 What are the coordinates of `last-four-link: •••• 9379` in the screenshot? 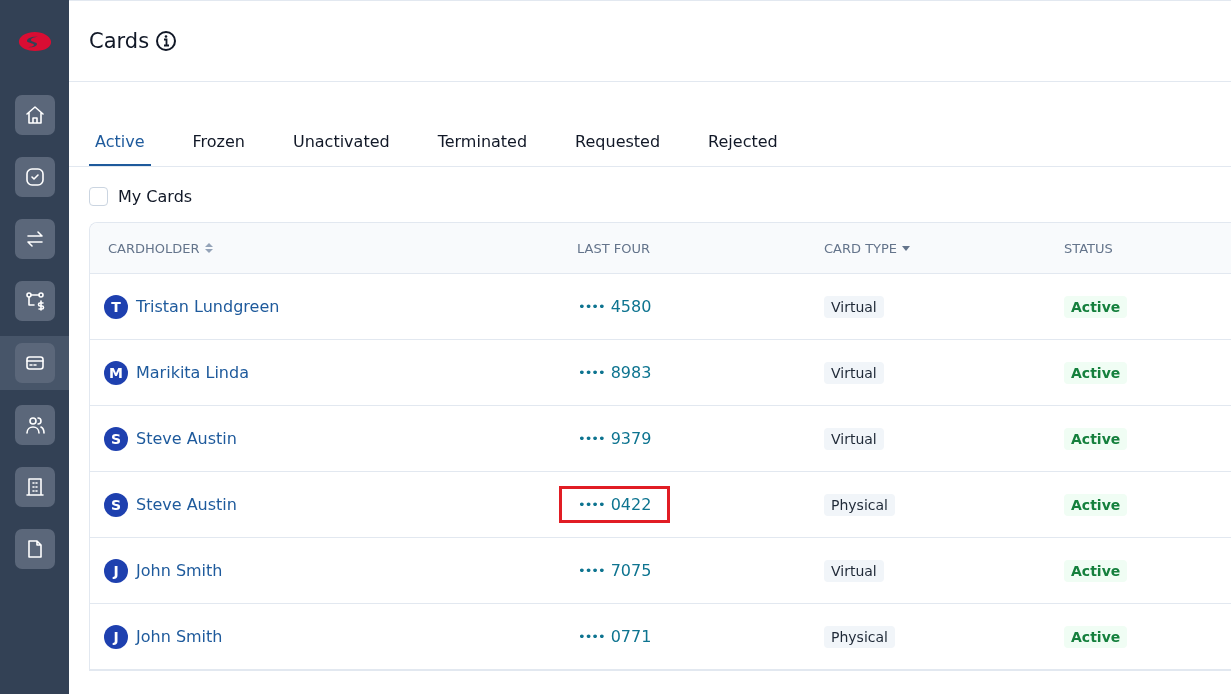 It's located at (615, 438).